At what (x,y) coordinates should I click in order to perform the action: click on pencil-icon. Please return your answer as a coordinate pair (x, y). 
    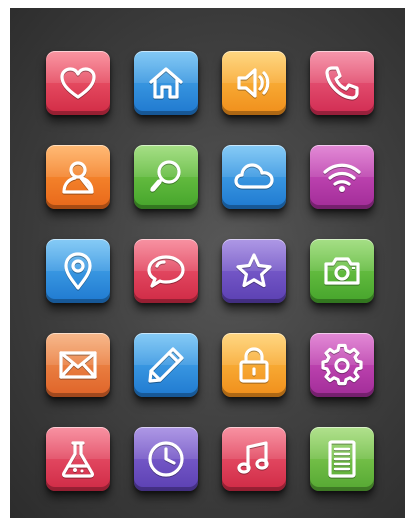
    Looking at the image, I should click on (166, 365).